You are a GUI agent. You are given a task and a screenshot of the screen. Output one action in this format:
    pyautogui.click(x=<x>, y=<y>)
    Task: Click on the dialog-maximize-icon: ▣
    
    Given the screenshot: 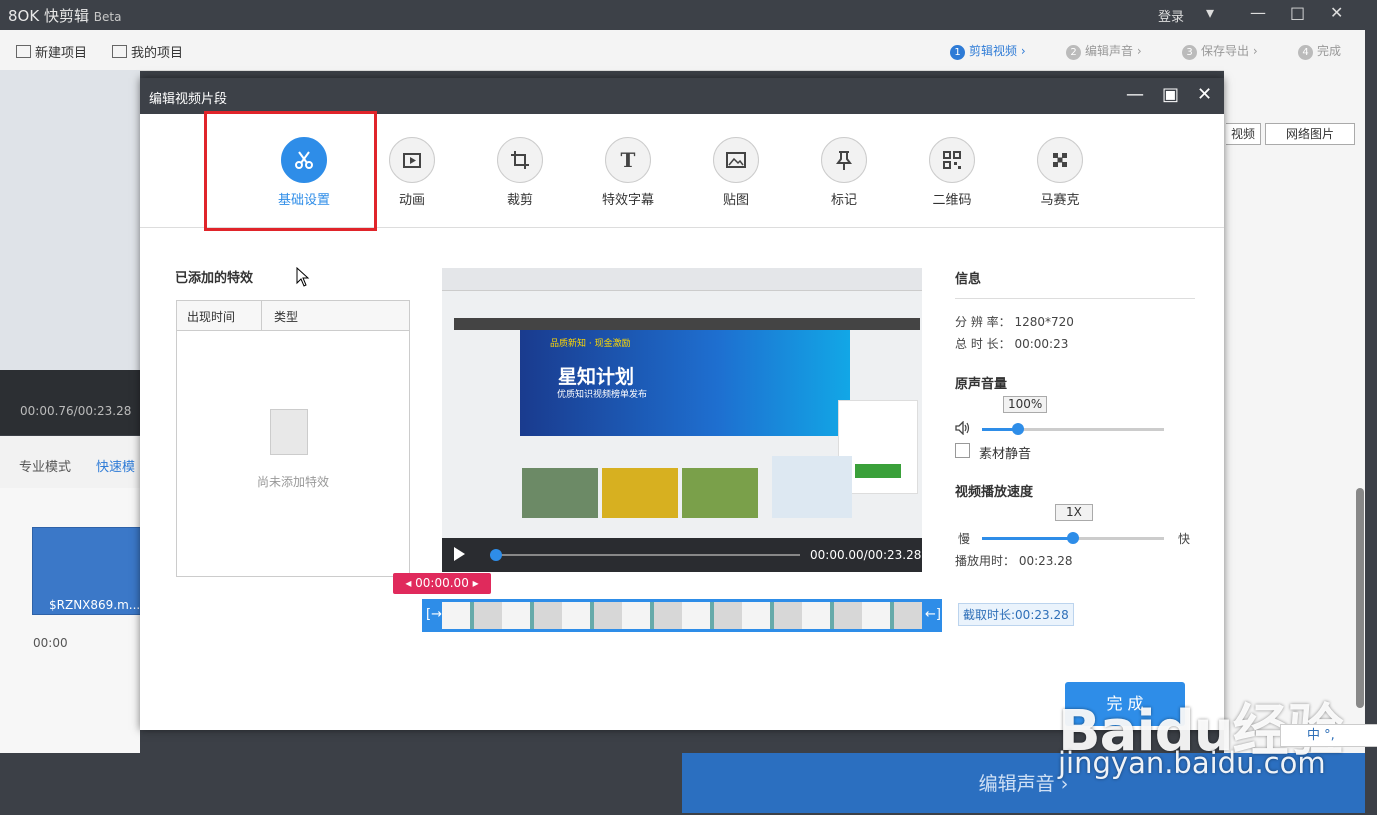 What is the action you would take?
    pyautogui.click(x=1170, y=94)
    